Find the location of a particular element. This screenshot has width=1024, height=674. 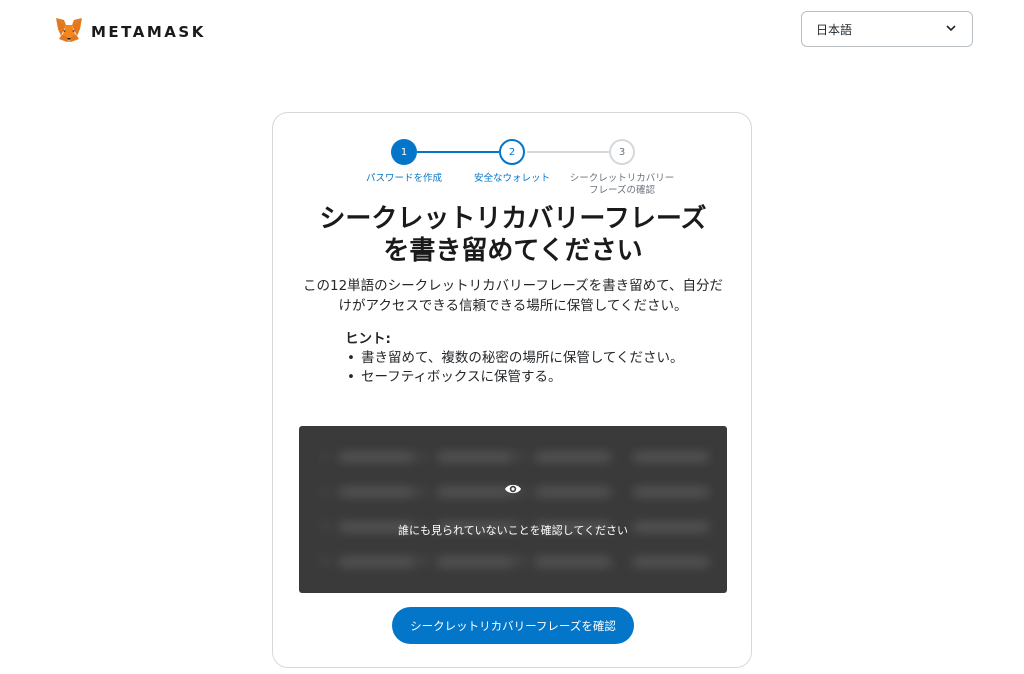

page-title: シークレットリカバリーフレーズを書き留めてください is located at coordinates (513, 235).